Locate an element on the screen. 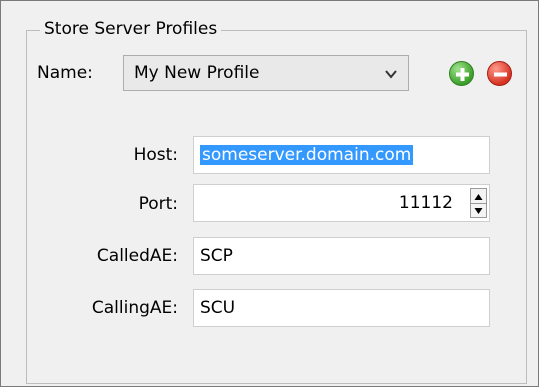 This screenshot has height=387, width=539. port-spin-buttons is located at coordinates (478, 203).